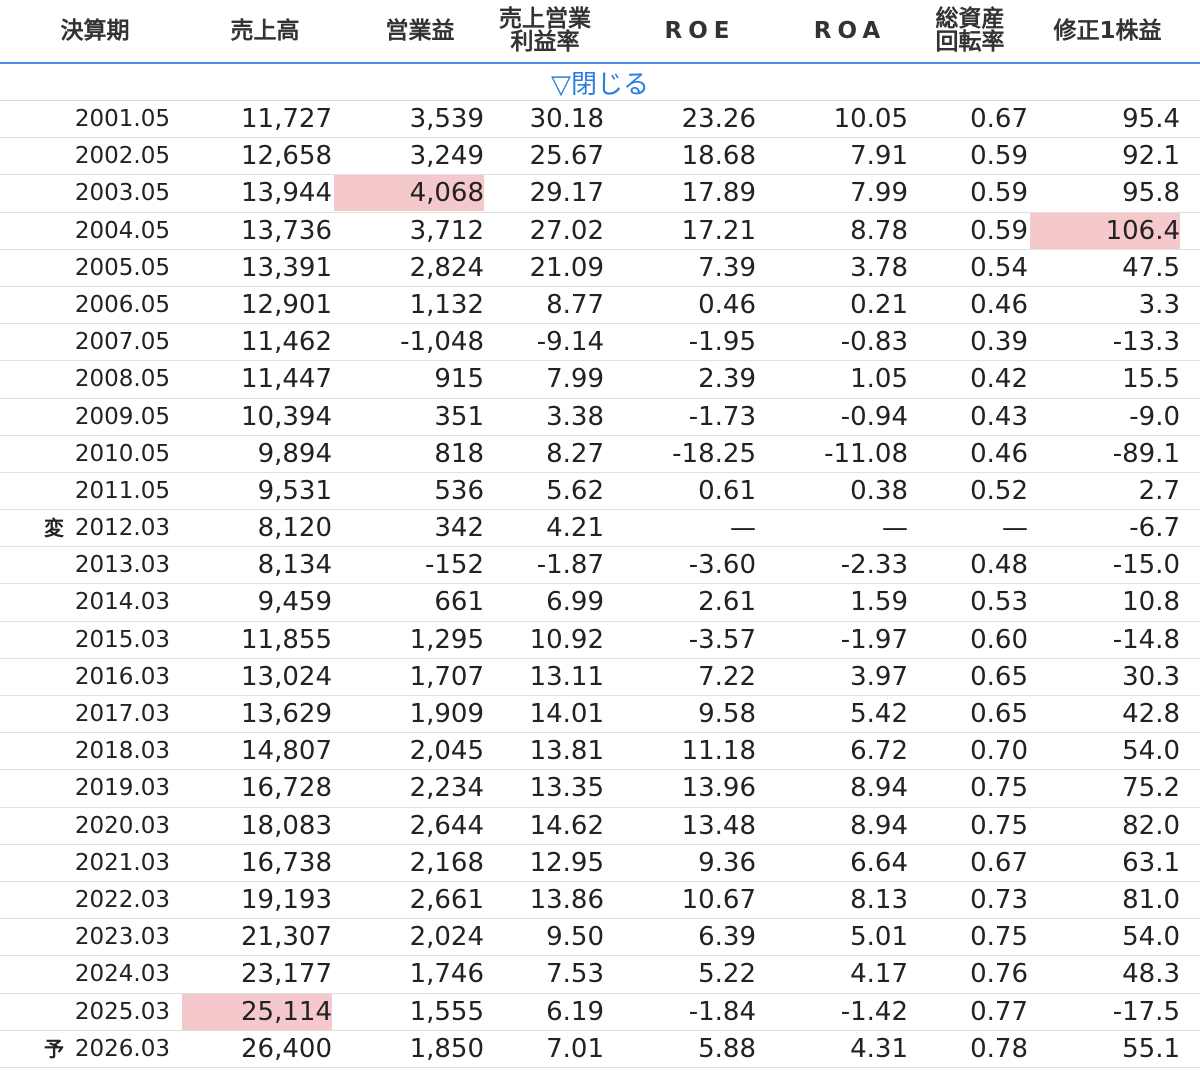 This screenshot has width=1200, height=1070. Describe the element at coordinates (1146, 1011) in the screenshot. I see `cell-eps: -17.5` at that location.